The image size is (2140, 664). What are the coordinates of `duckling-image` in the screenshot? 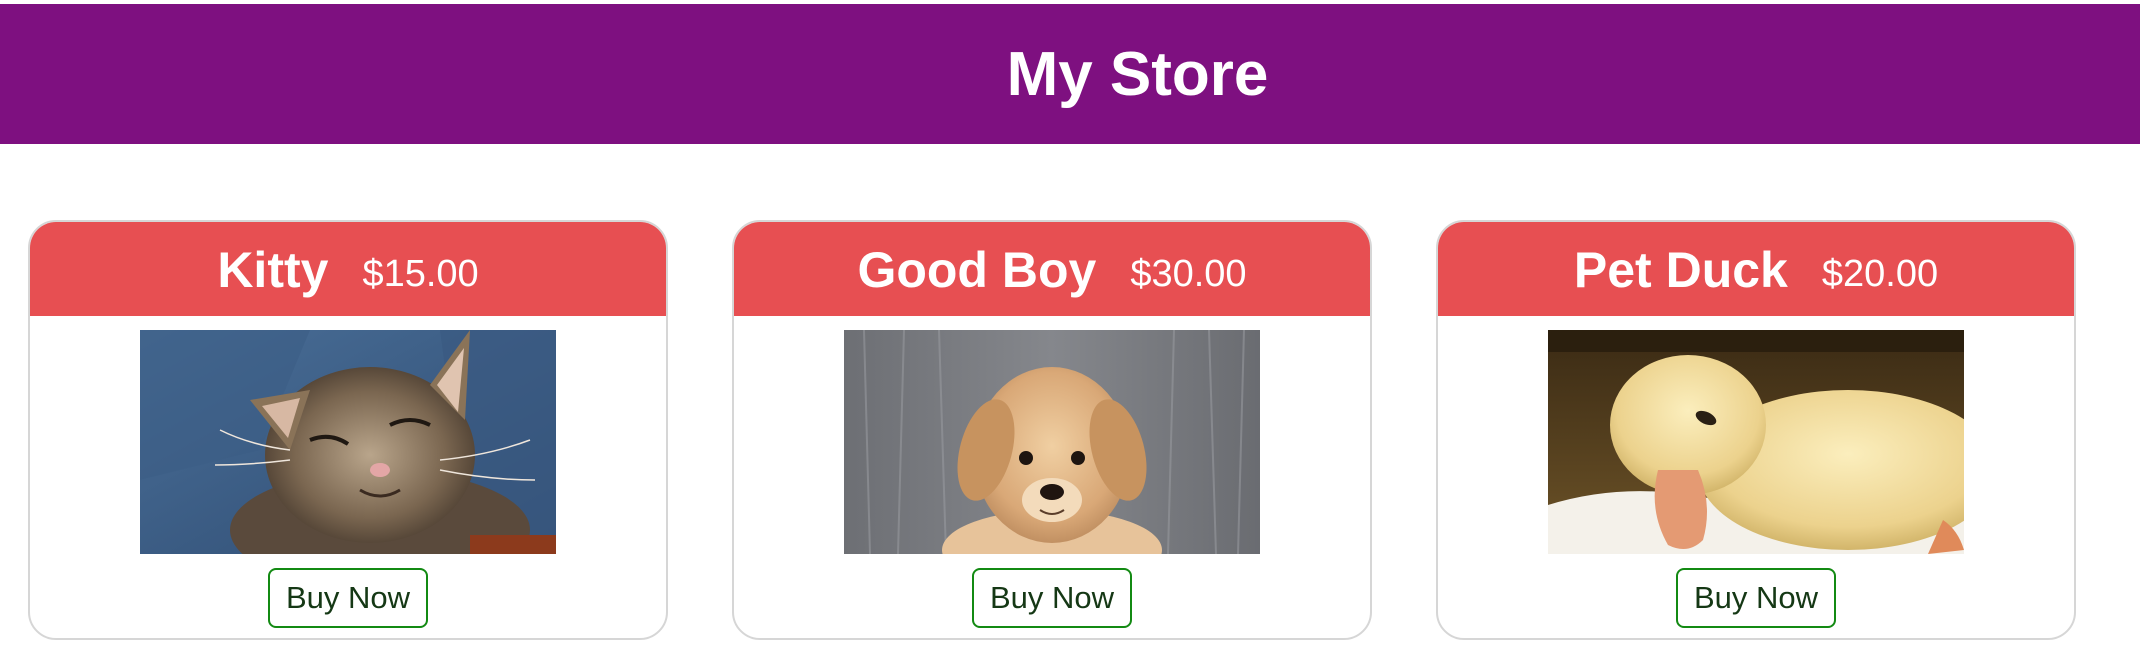 It's located at (1756, 442).